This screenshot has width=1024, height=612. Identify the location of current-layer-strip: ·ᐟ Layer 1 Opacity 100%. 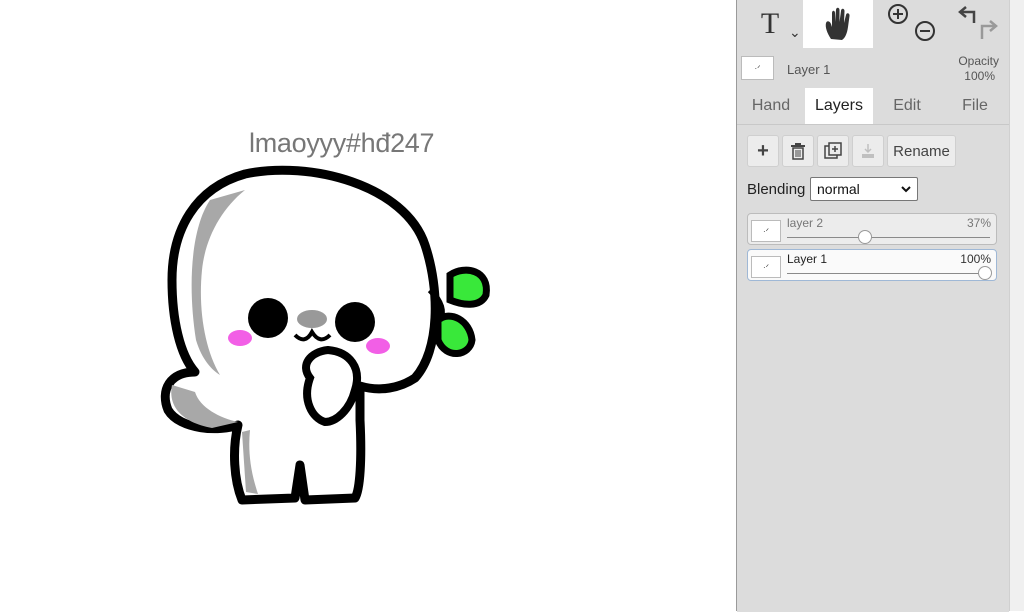
(873, 68).